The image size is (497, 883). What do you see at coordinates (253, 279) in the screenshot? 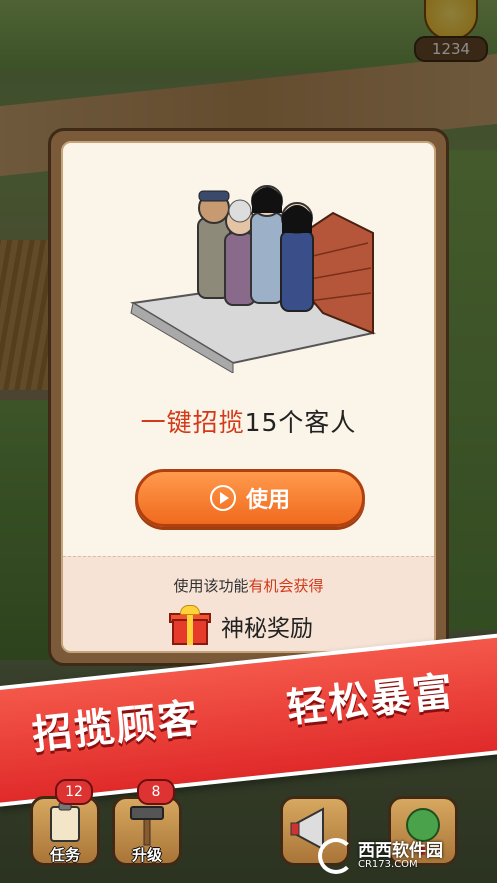
I see `customers-illustration` at bounding box center [253, 279].